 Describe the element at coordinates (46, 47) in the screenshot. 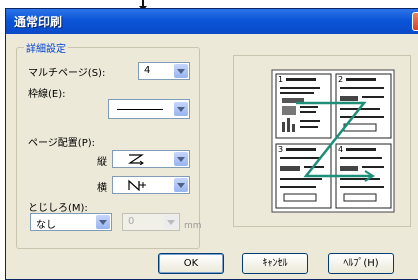

I see `group-legend: 詳細設定` at that location.